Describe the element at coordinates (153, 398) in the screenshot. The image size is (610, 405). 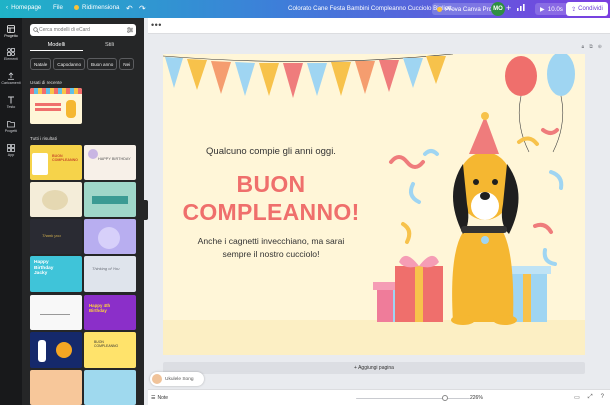
I see `notes-icon: ☰` at that location.